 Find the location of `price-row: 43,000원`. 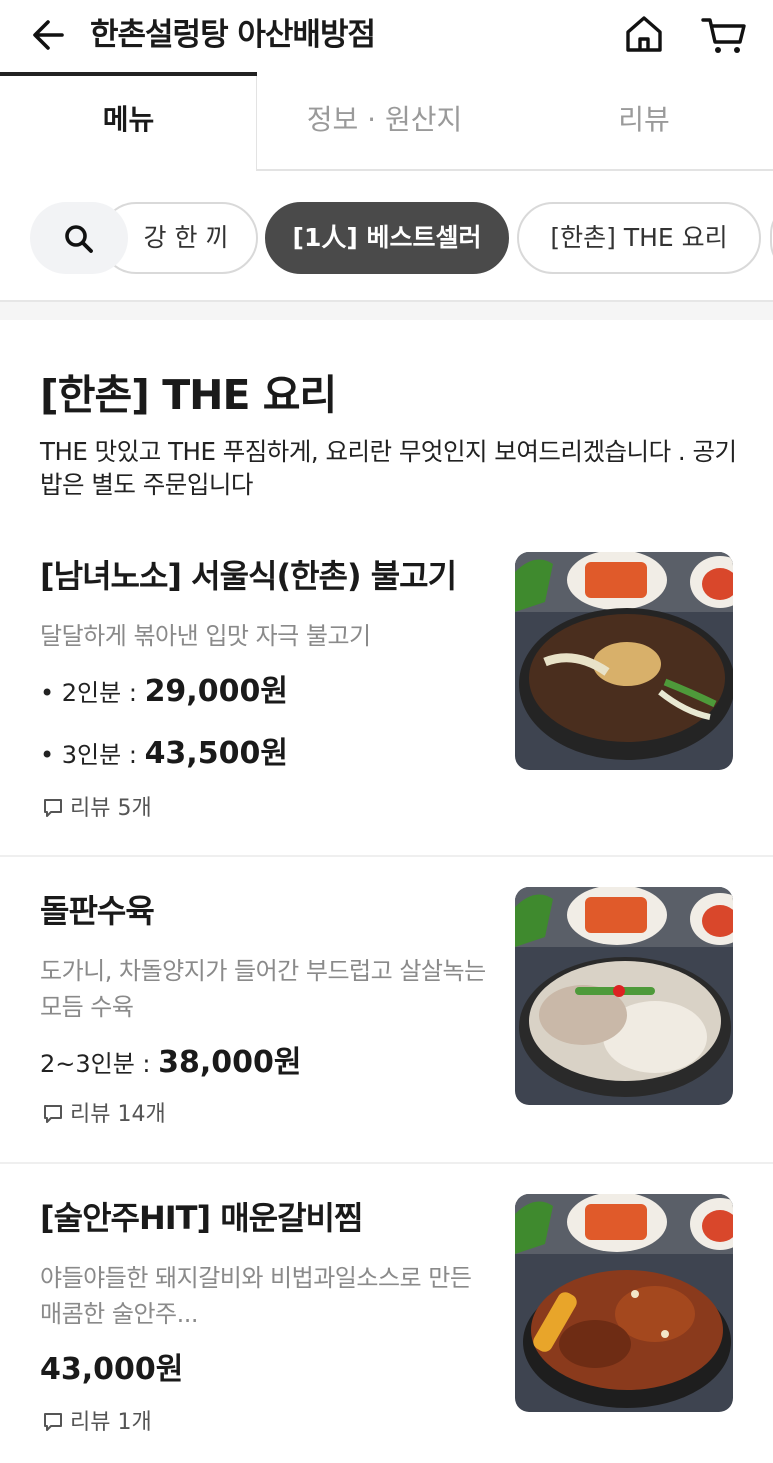

price-row: 43,000원 is located at coordinates (111, 1372).